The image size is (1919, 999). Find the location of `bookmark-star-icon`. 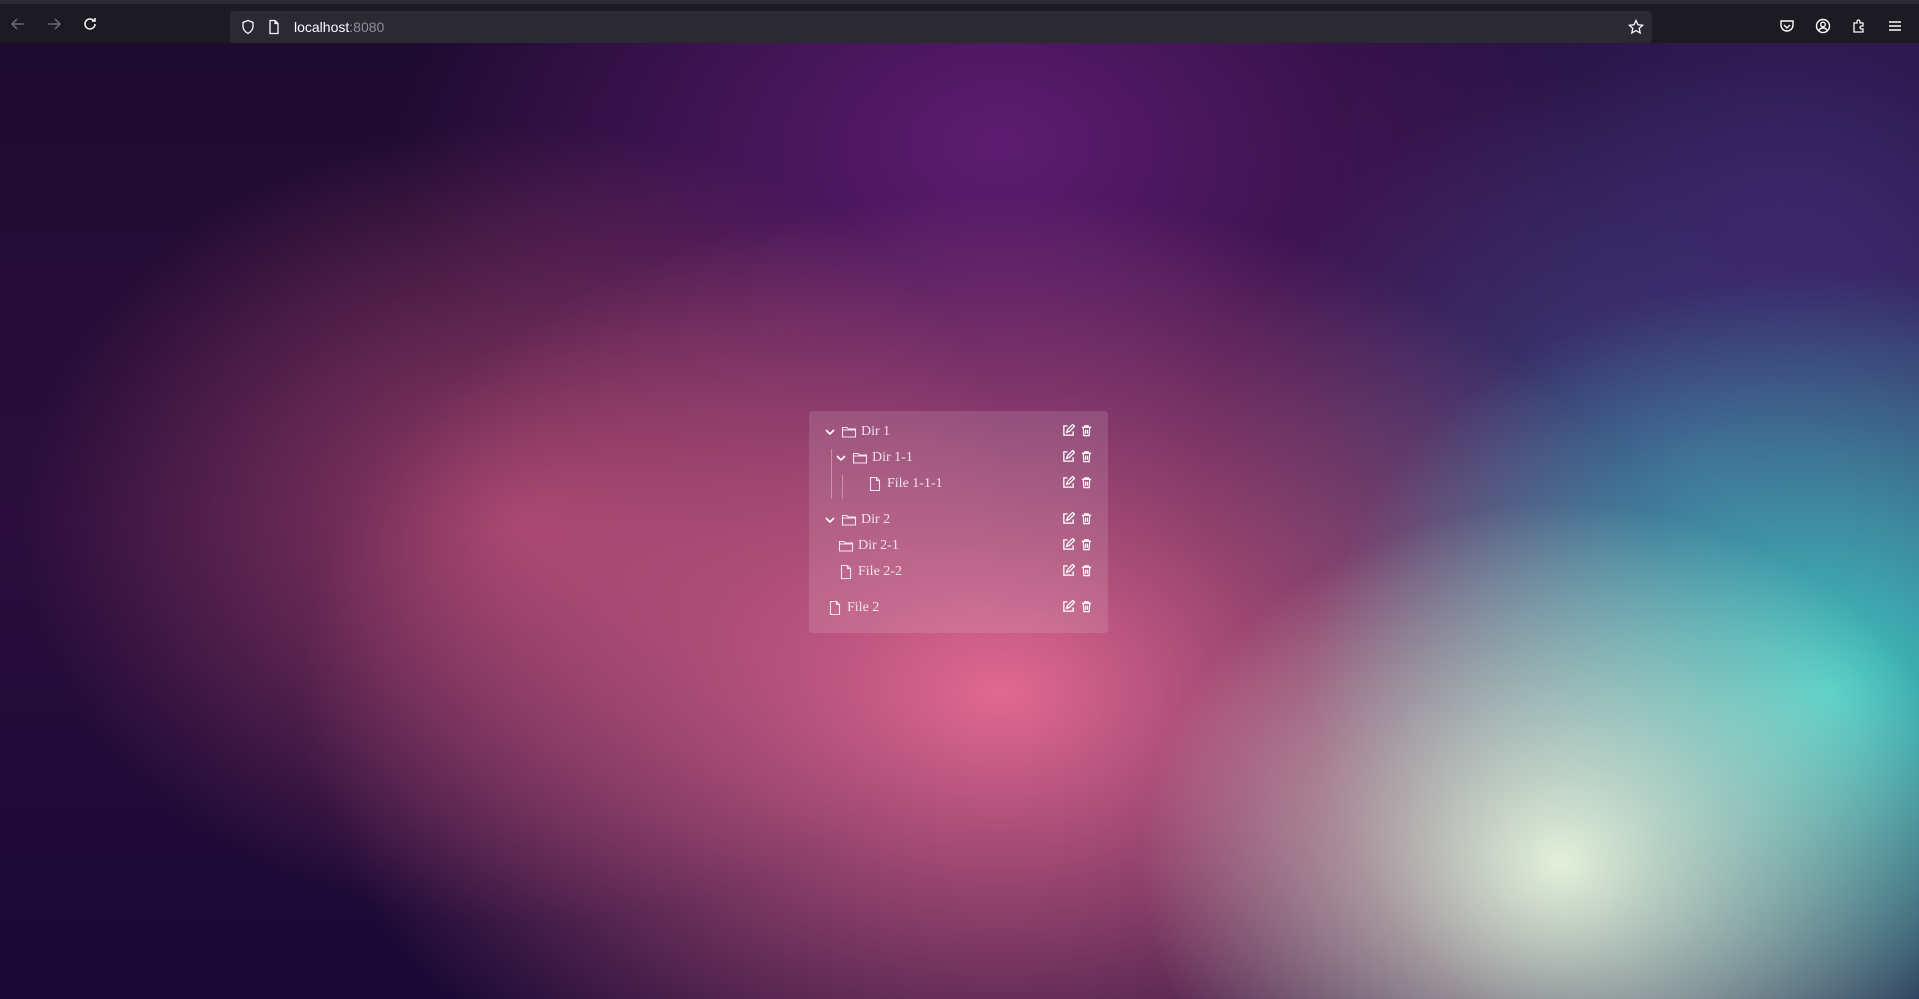

bookmark-star-icon is located at coordinates (1636, 26).